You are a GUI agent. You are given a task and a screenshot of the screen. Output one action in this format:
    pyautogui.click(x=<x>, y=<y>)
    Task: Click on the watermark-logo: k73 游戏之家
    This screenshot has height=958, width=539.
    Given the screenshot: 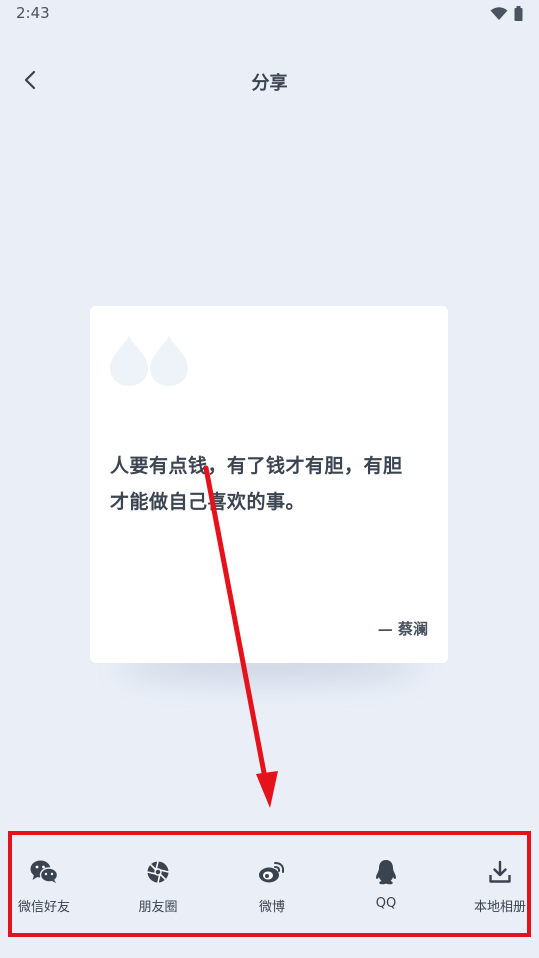 What is the action you would take?
    pyautogui.click(x=298, y=405)
    